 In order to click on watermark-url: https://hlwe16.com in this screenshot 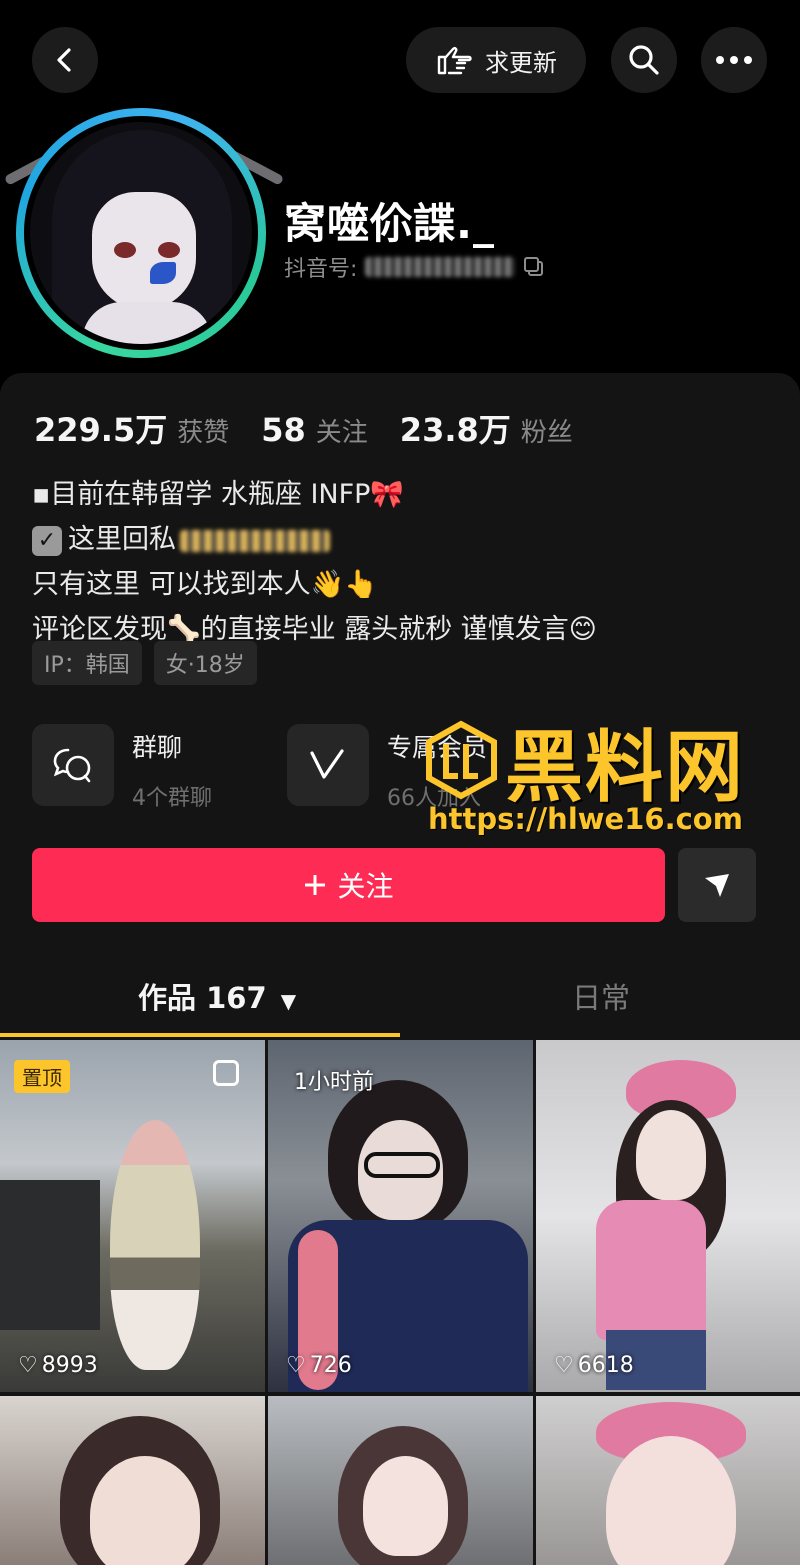, I will do `click(585, 819)`.